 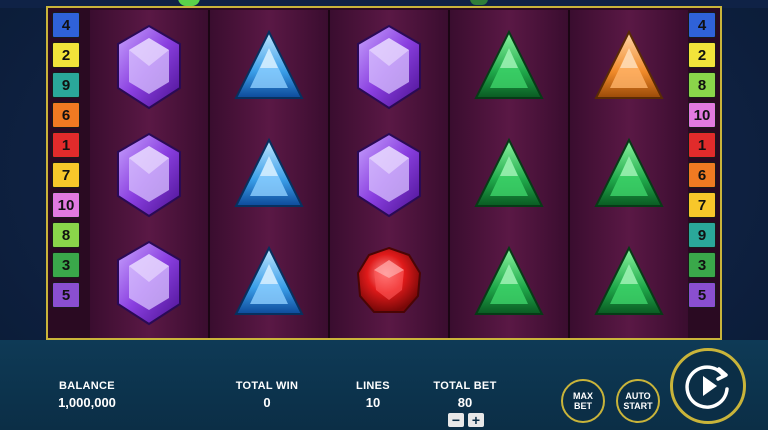 I want to click on lines: LINES 10, so click(x=373, y=395).